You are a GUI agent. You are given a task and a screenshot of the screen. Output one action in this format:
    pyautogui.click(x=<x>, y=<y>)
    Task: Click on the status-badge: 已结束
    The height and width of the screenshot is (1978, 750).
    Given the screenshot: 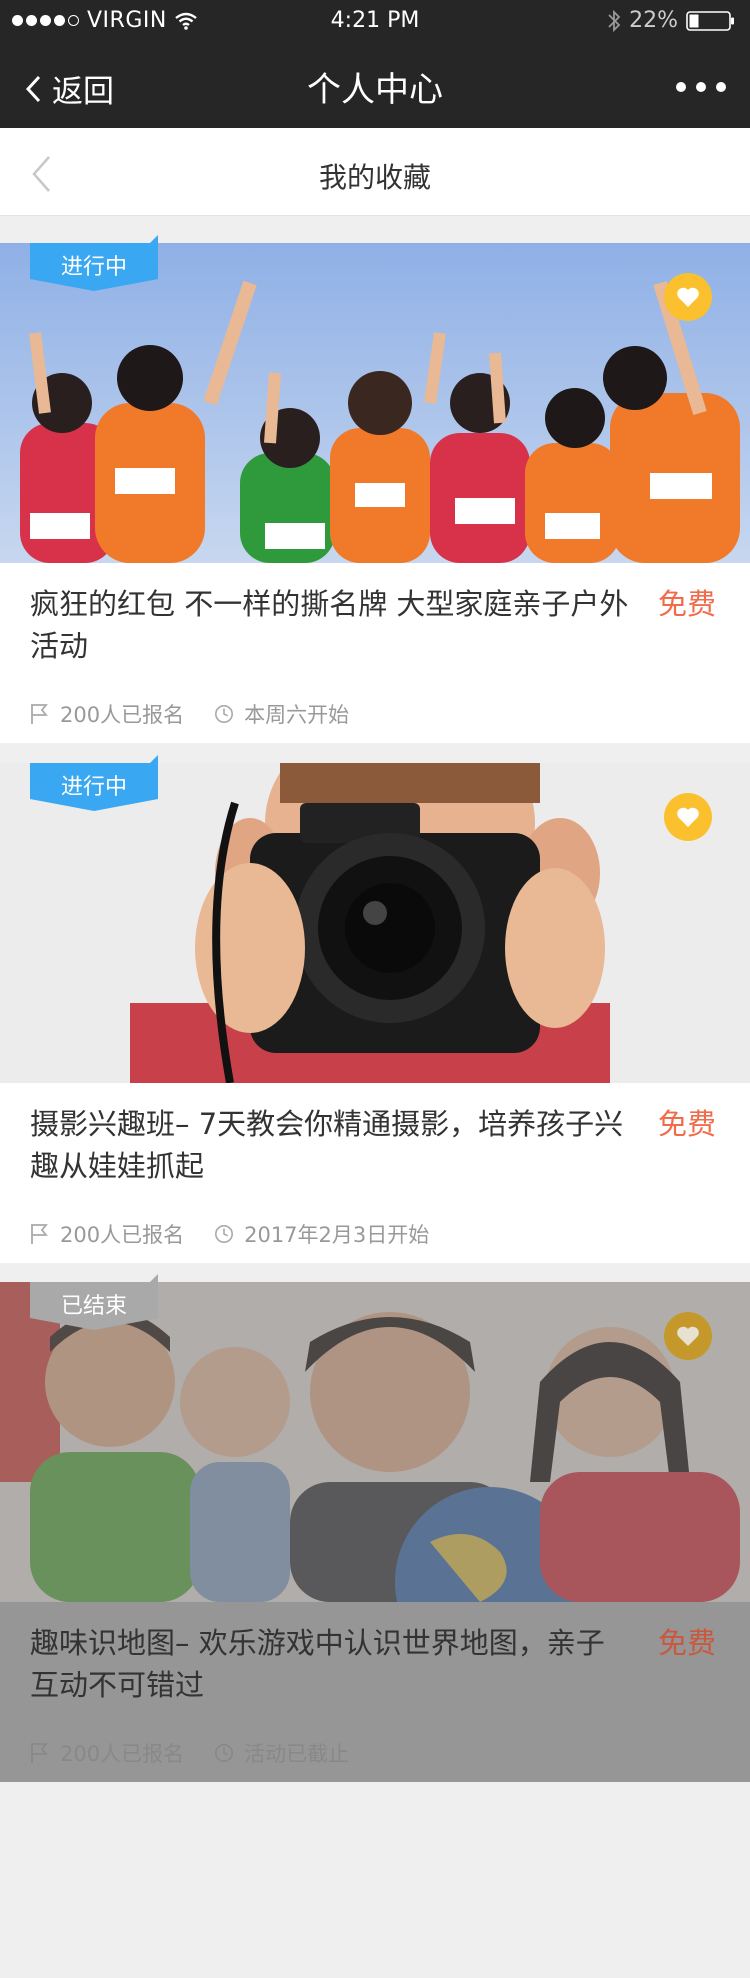 What is the action you would take?
    pyautogui.click(x=94, y=1304)
    